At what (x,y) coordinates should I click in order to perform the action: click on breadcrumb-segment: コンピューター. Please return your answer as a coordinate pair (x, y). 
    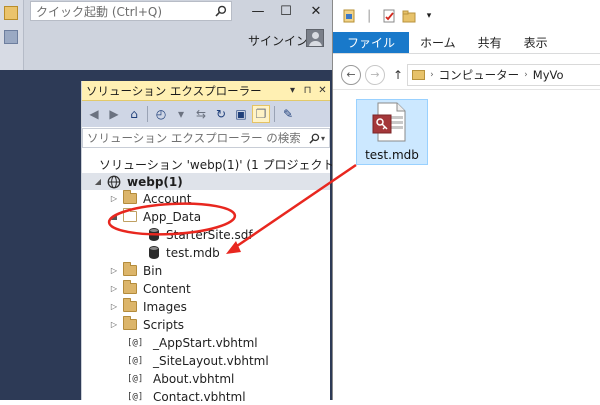
    Looking at the image, I should click on (479, 75).